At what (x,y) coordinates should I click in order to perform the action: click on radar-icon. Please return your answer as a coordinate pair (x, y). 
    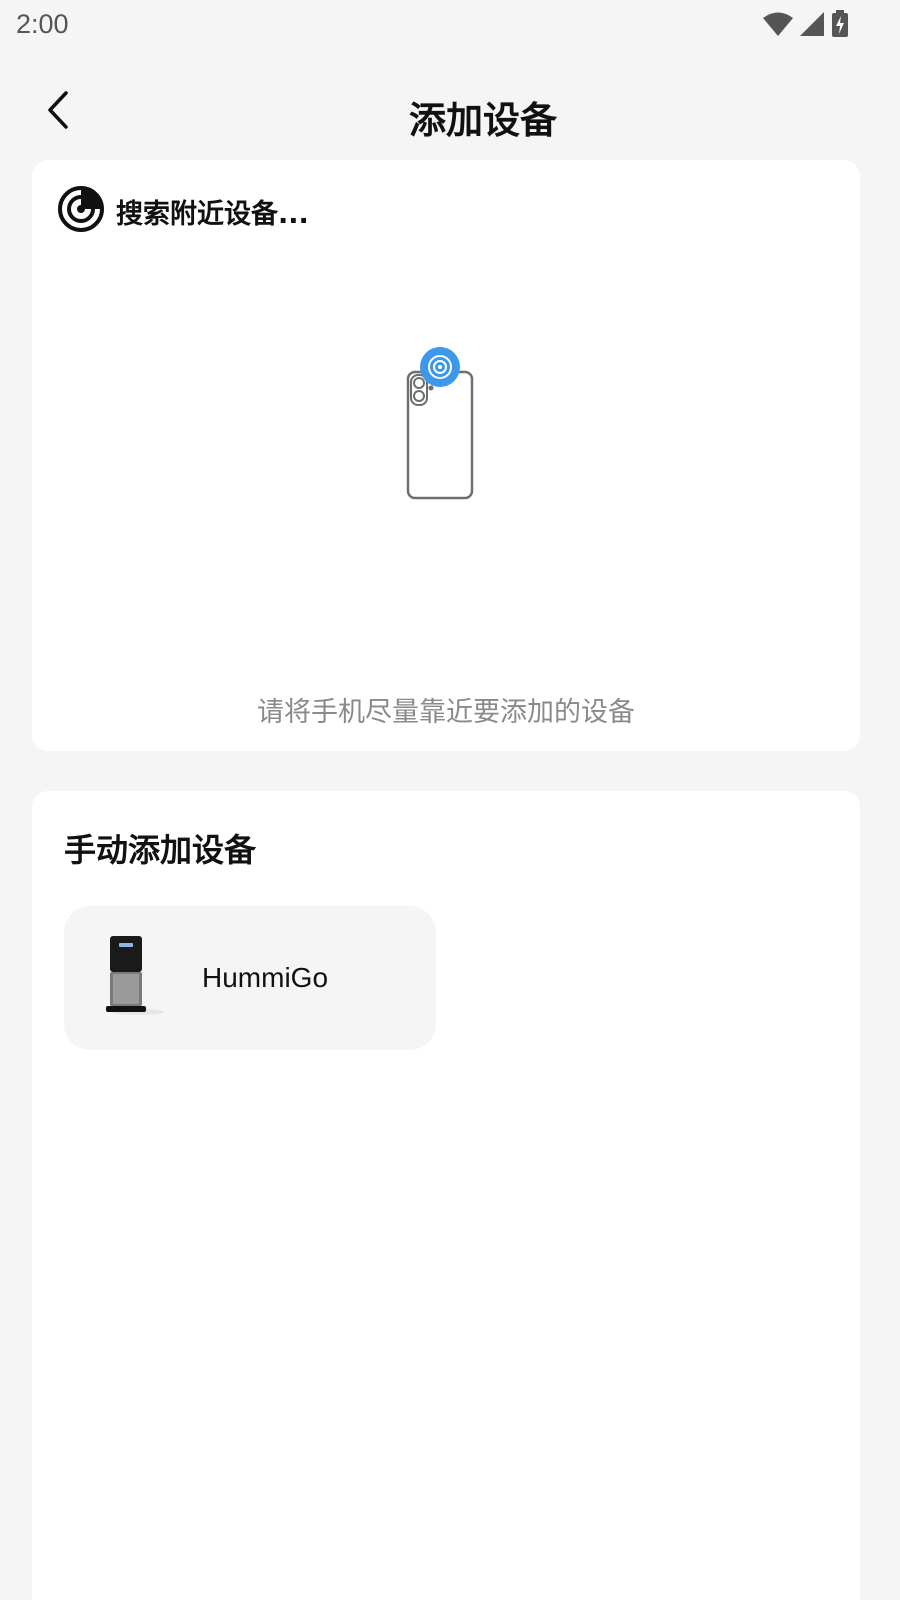
    Looking at the image, I should click on (81, 211).